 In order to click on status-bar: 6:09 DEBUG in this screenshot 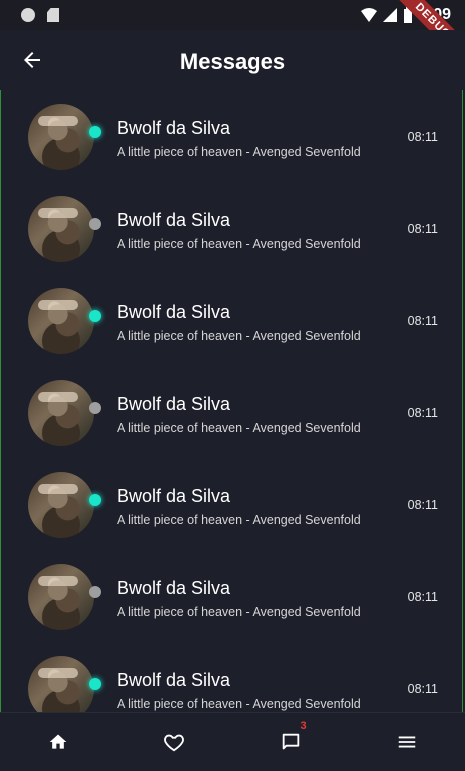, I will do `click(232, 35)`.